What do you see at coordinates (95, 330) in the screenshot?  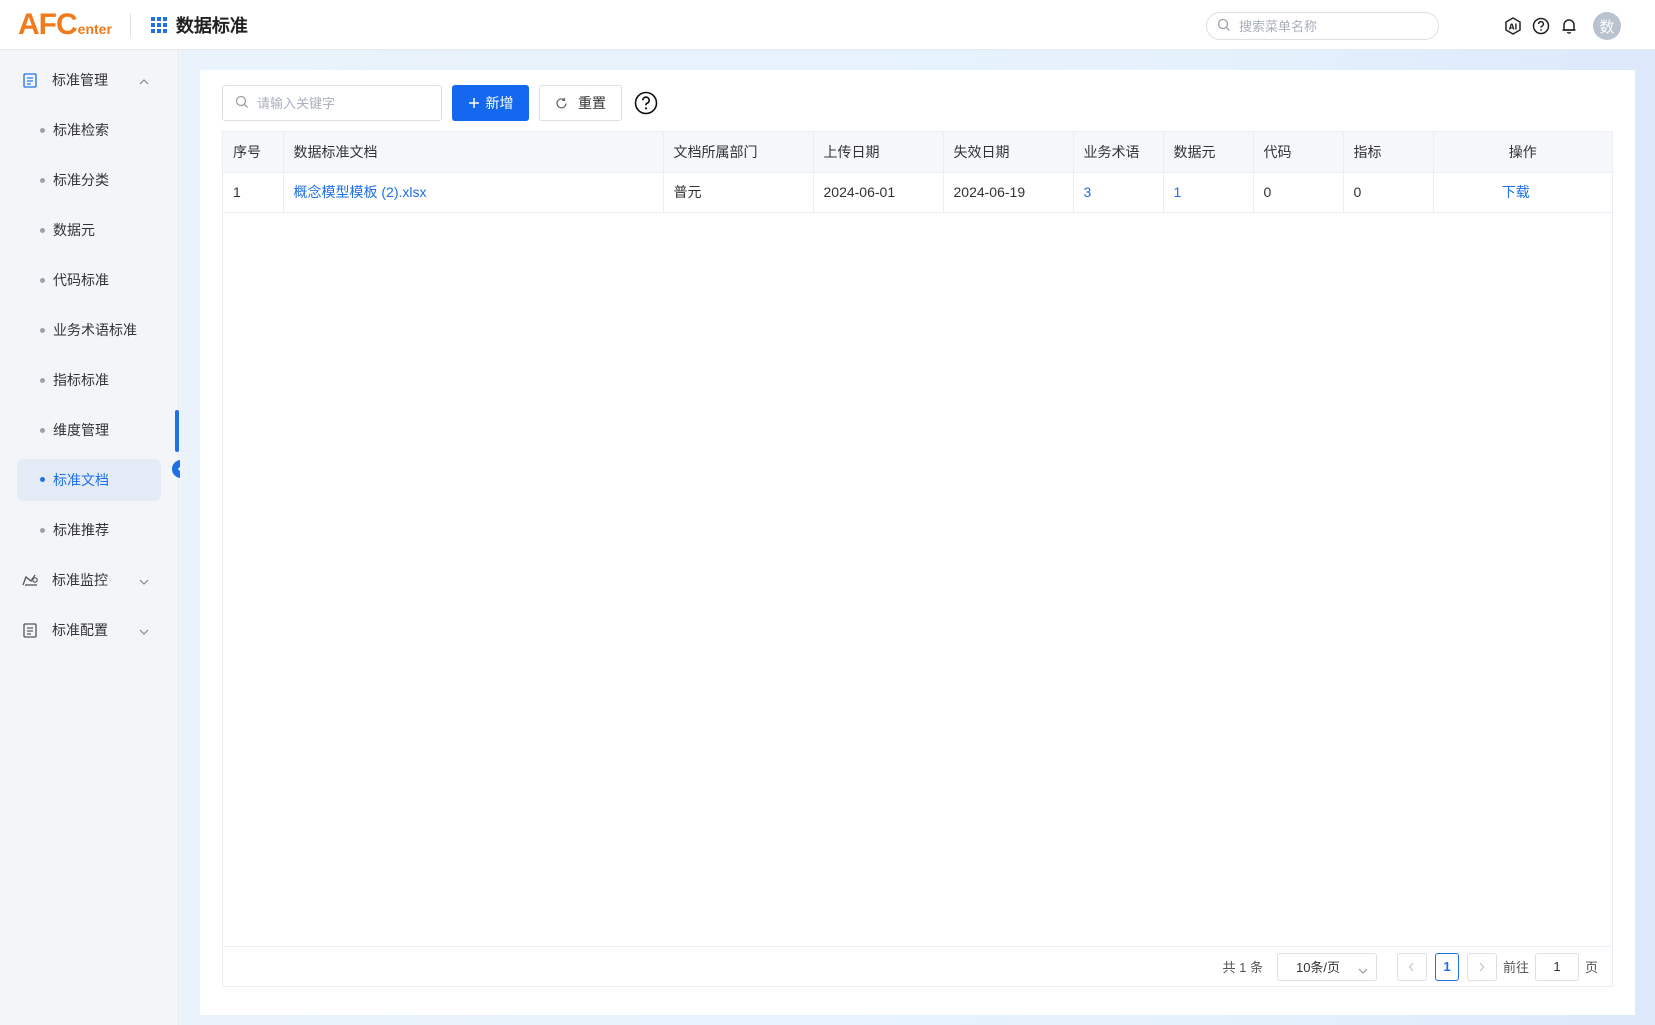 I see `sidebar-item-label: 业务术语标准` at bounding box center [95, 330].